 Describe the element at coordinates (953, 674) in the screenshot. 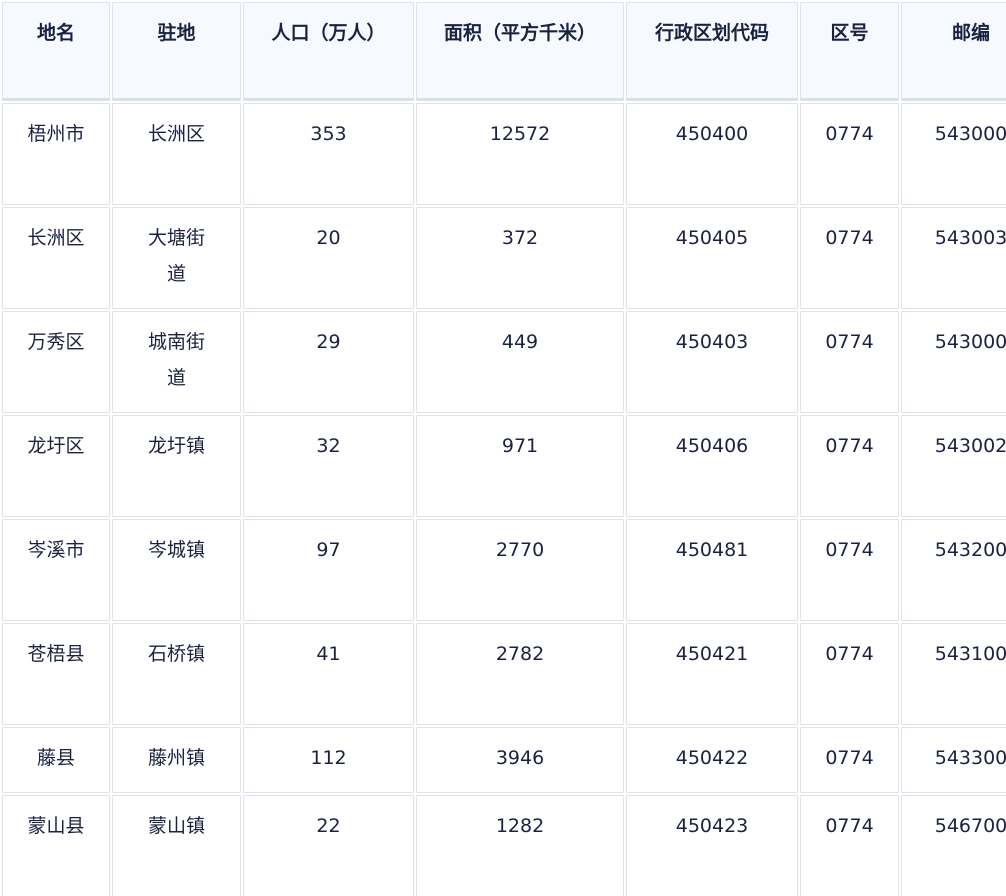

I see `cell-postcode: 543100` at that location.